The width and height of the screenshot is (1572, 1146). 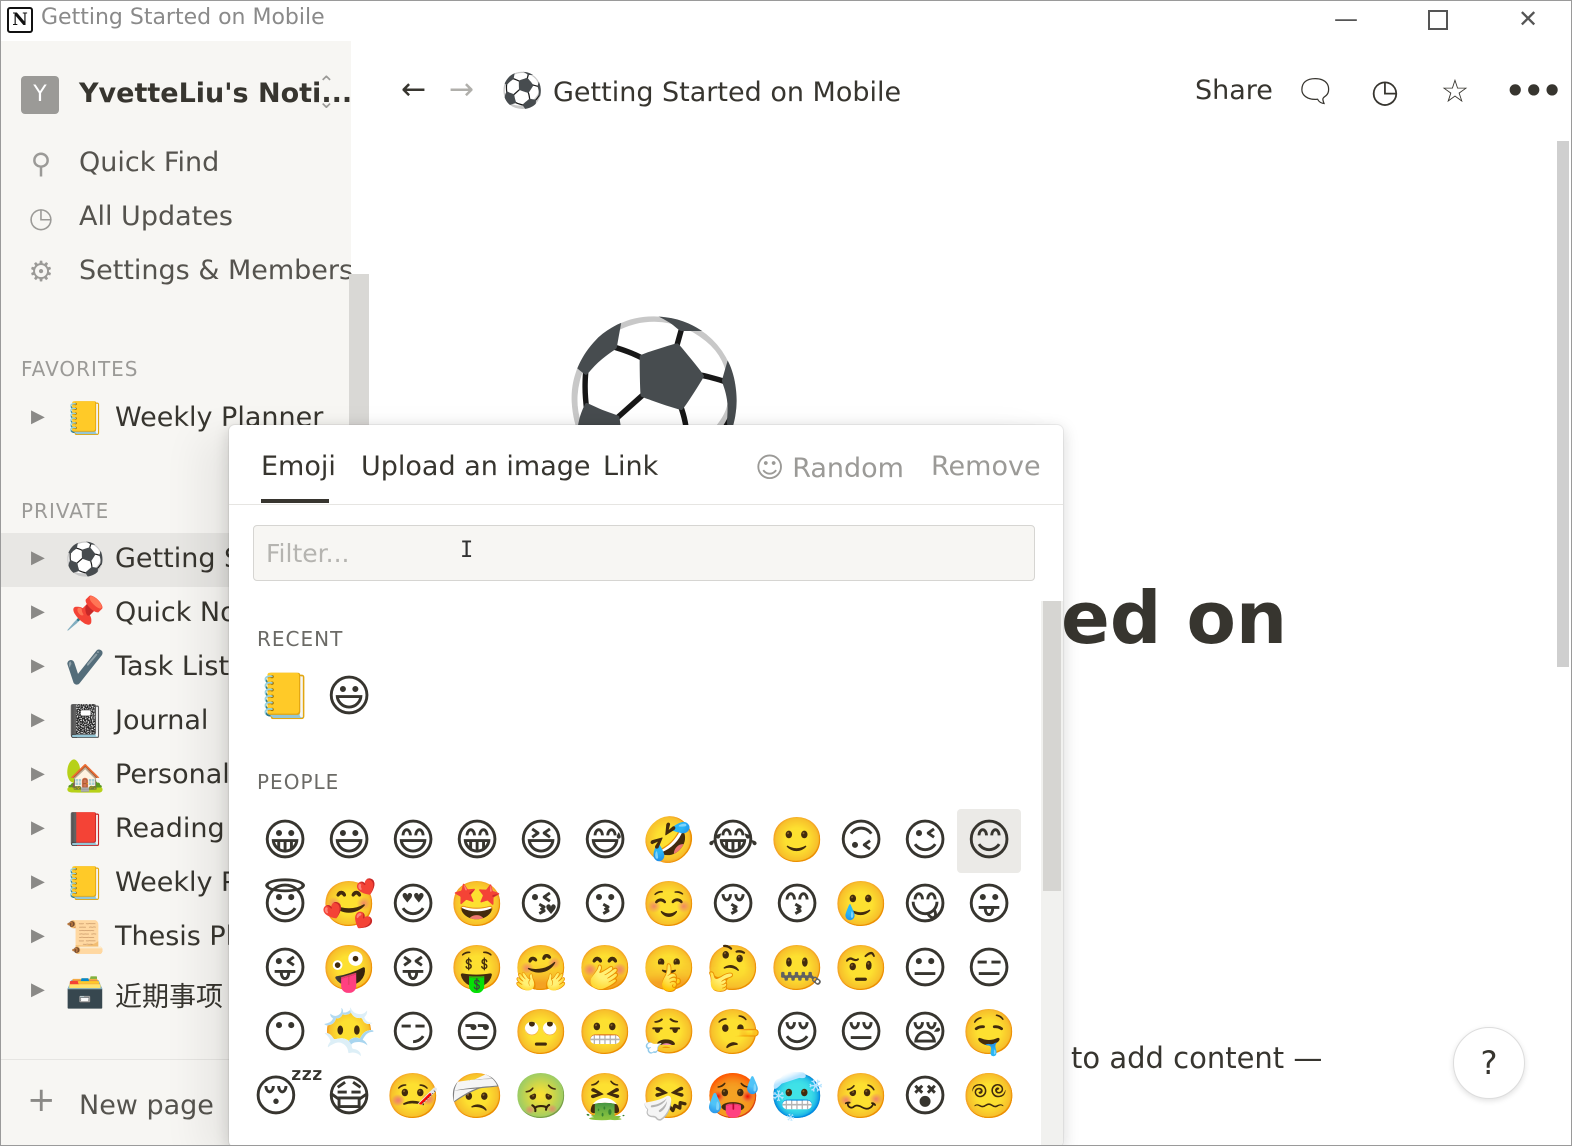 I want to click on emoji-option: 😝, so click(x=413, y=969).